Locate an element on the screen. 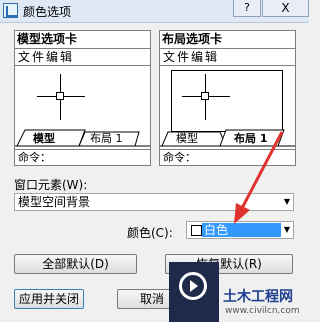  watermark-title: 土木工程网 is located at coordinates (258, 297).